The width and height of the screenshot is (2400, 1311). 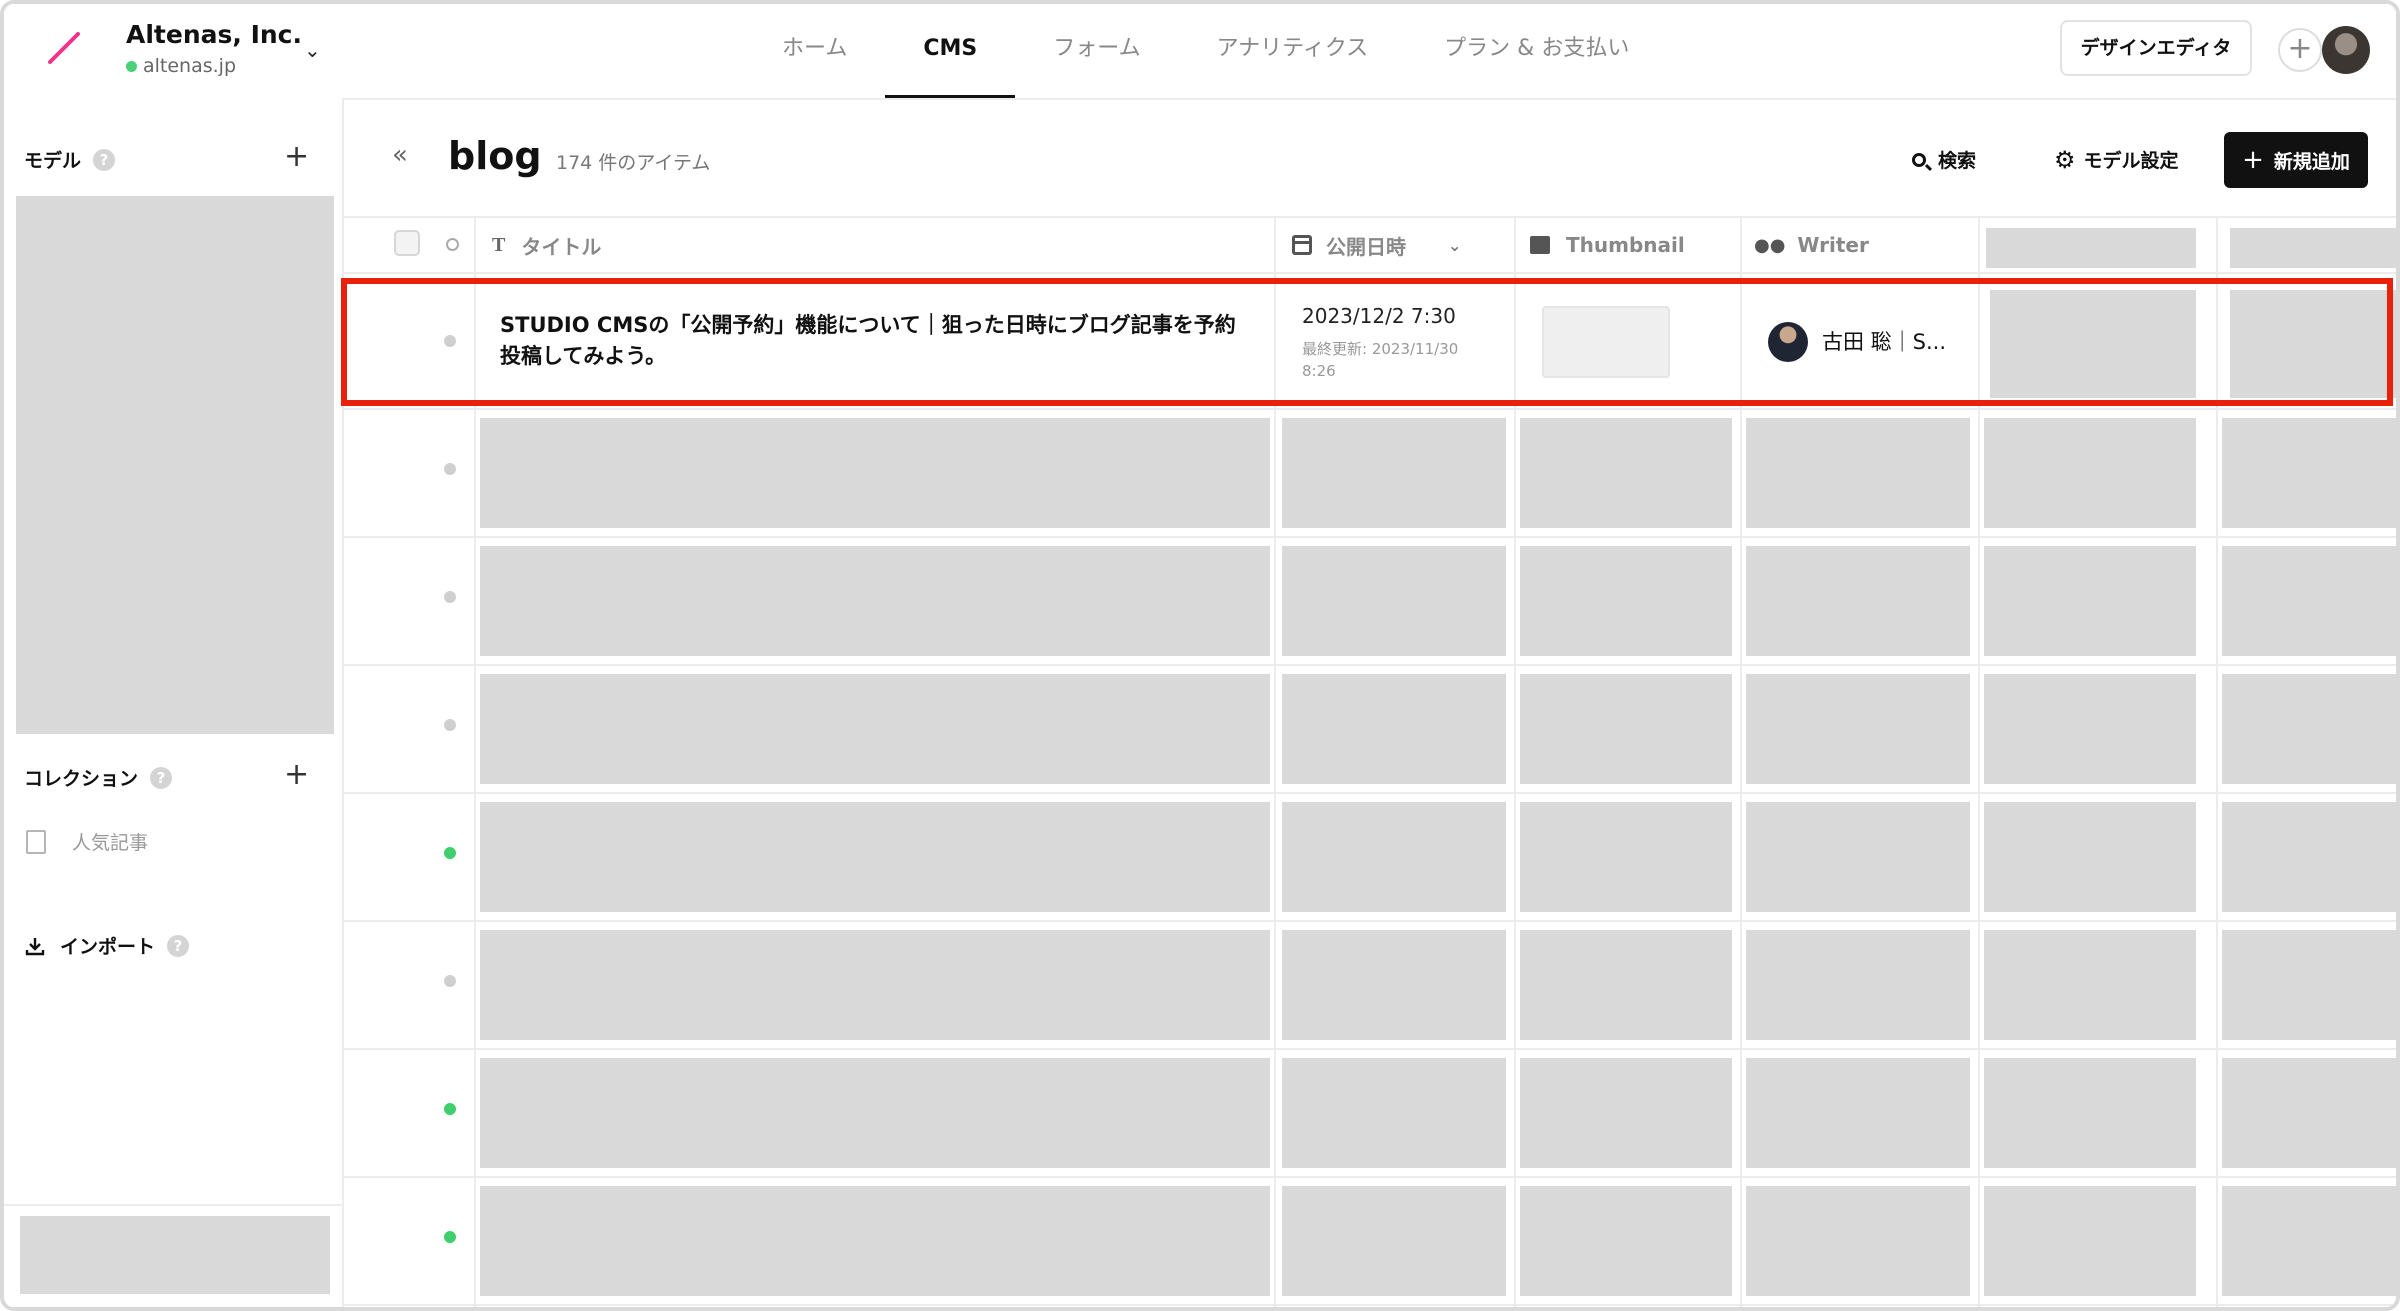 I want to click on column-header-thumbnail: Thumbnail, so click(x=1607, y=245).